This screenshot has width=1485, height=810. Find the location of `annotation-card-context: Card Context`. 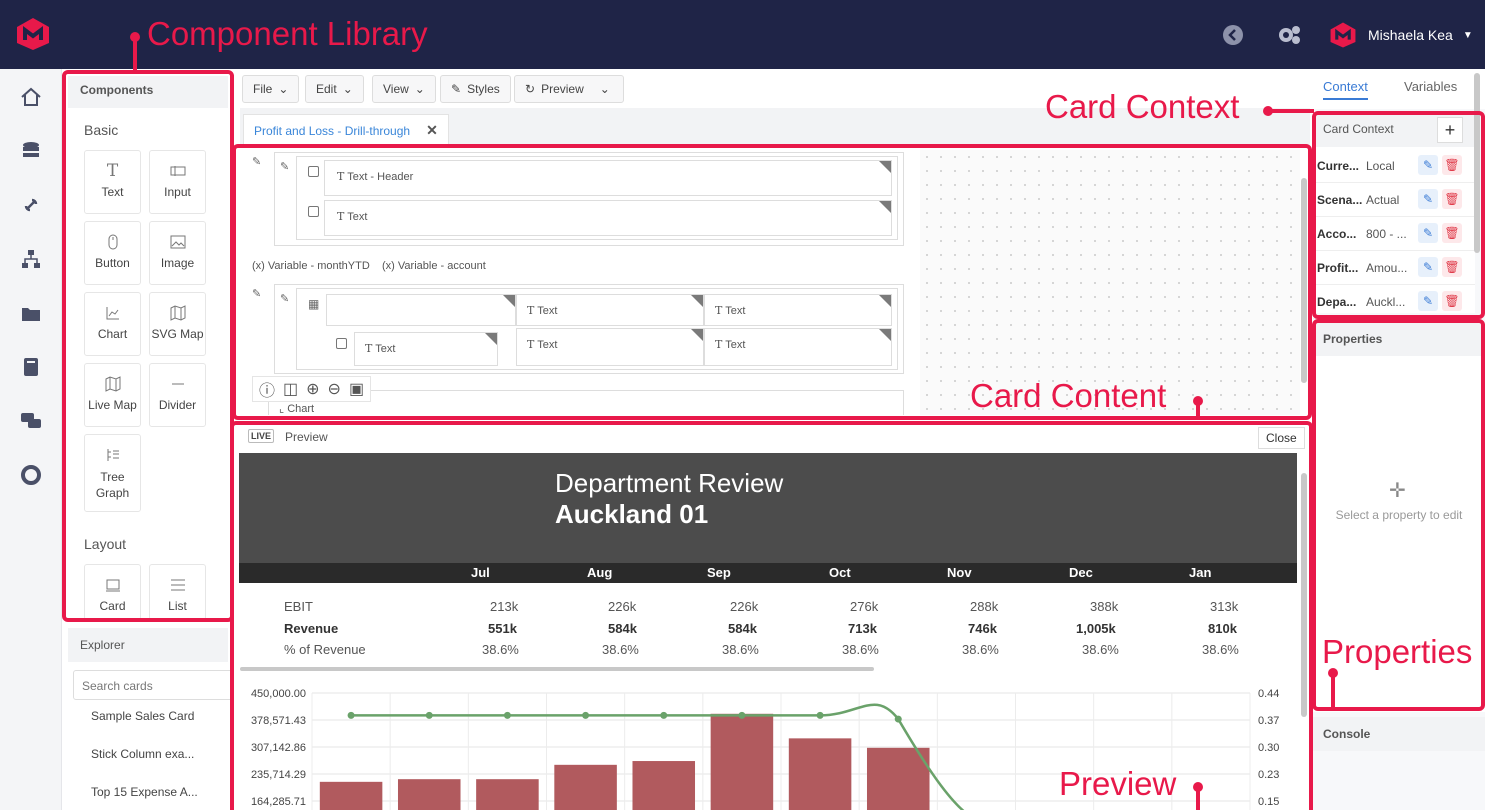

annotation-card-context: Card Context is located at coordinates (1142, 106).